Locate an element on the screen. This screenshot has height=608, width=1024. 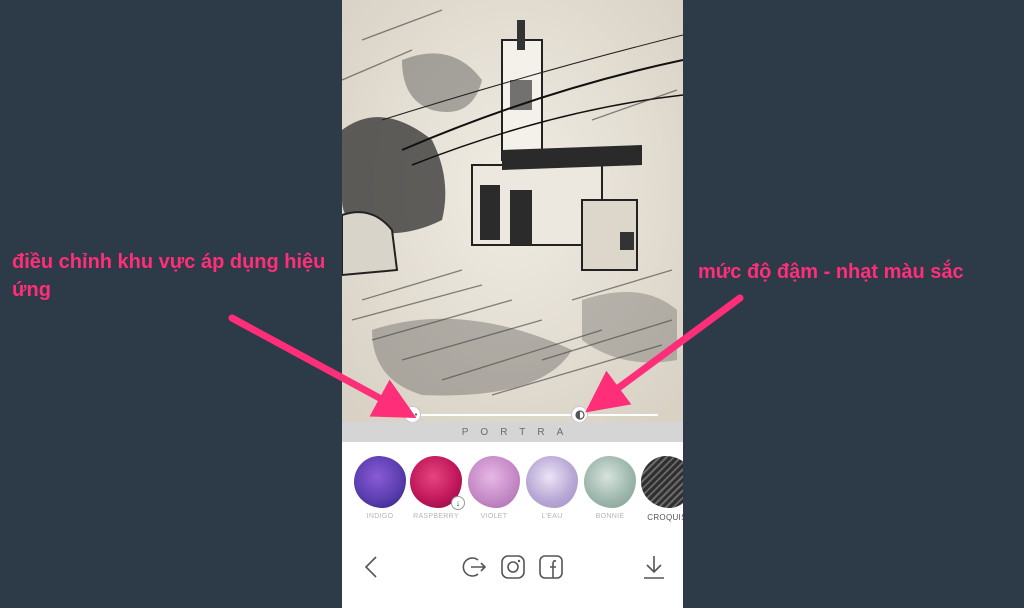
download-button is located at coordinates (654, 567).